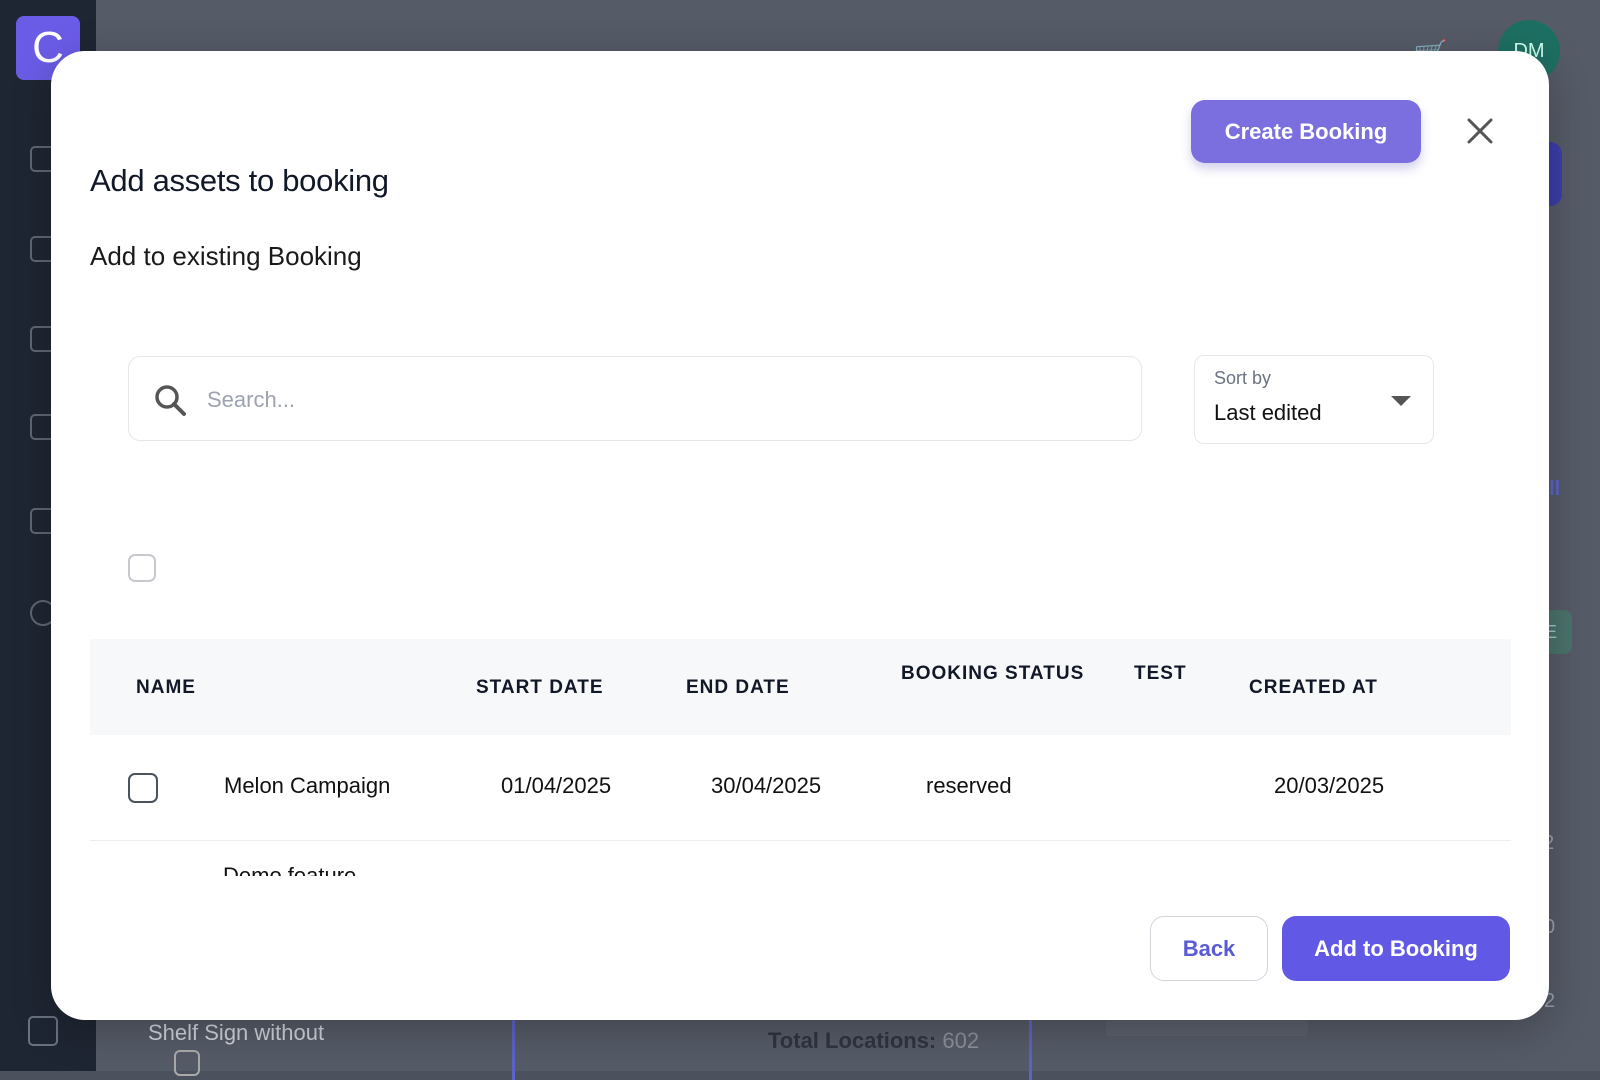 This screenshot has width=1600, height=1080. Describe the element at coordinates (1243, 378) in the screenshot. I see `sort-label: Sort by` at that location.